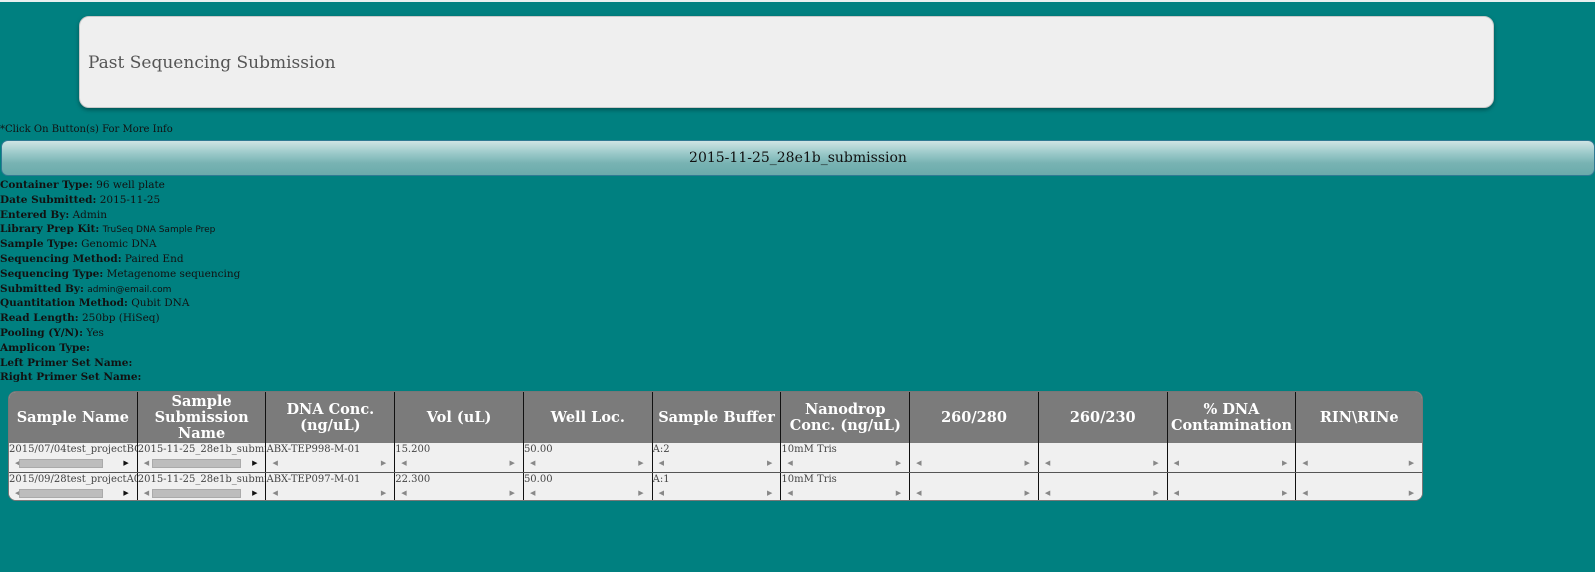 The height and width of the screenshot is (572, 1595). I want to click on submission-button: 2015-11-25_28e1b_submission, so click(798, 158).